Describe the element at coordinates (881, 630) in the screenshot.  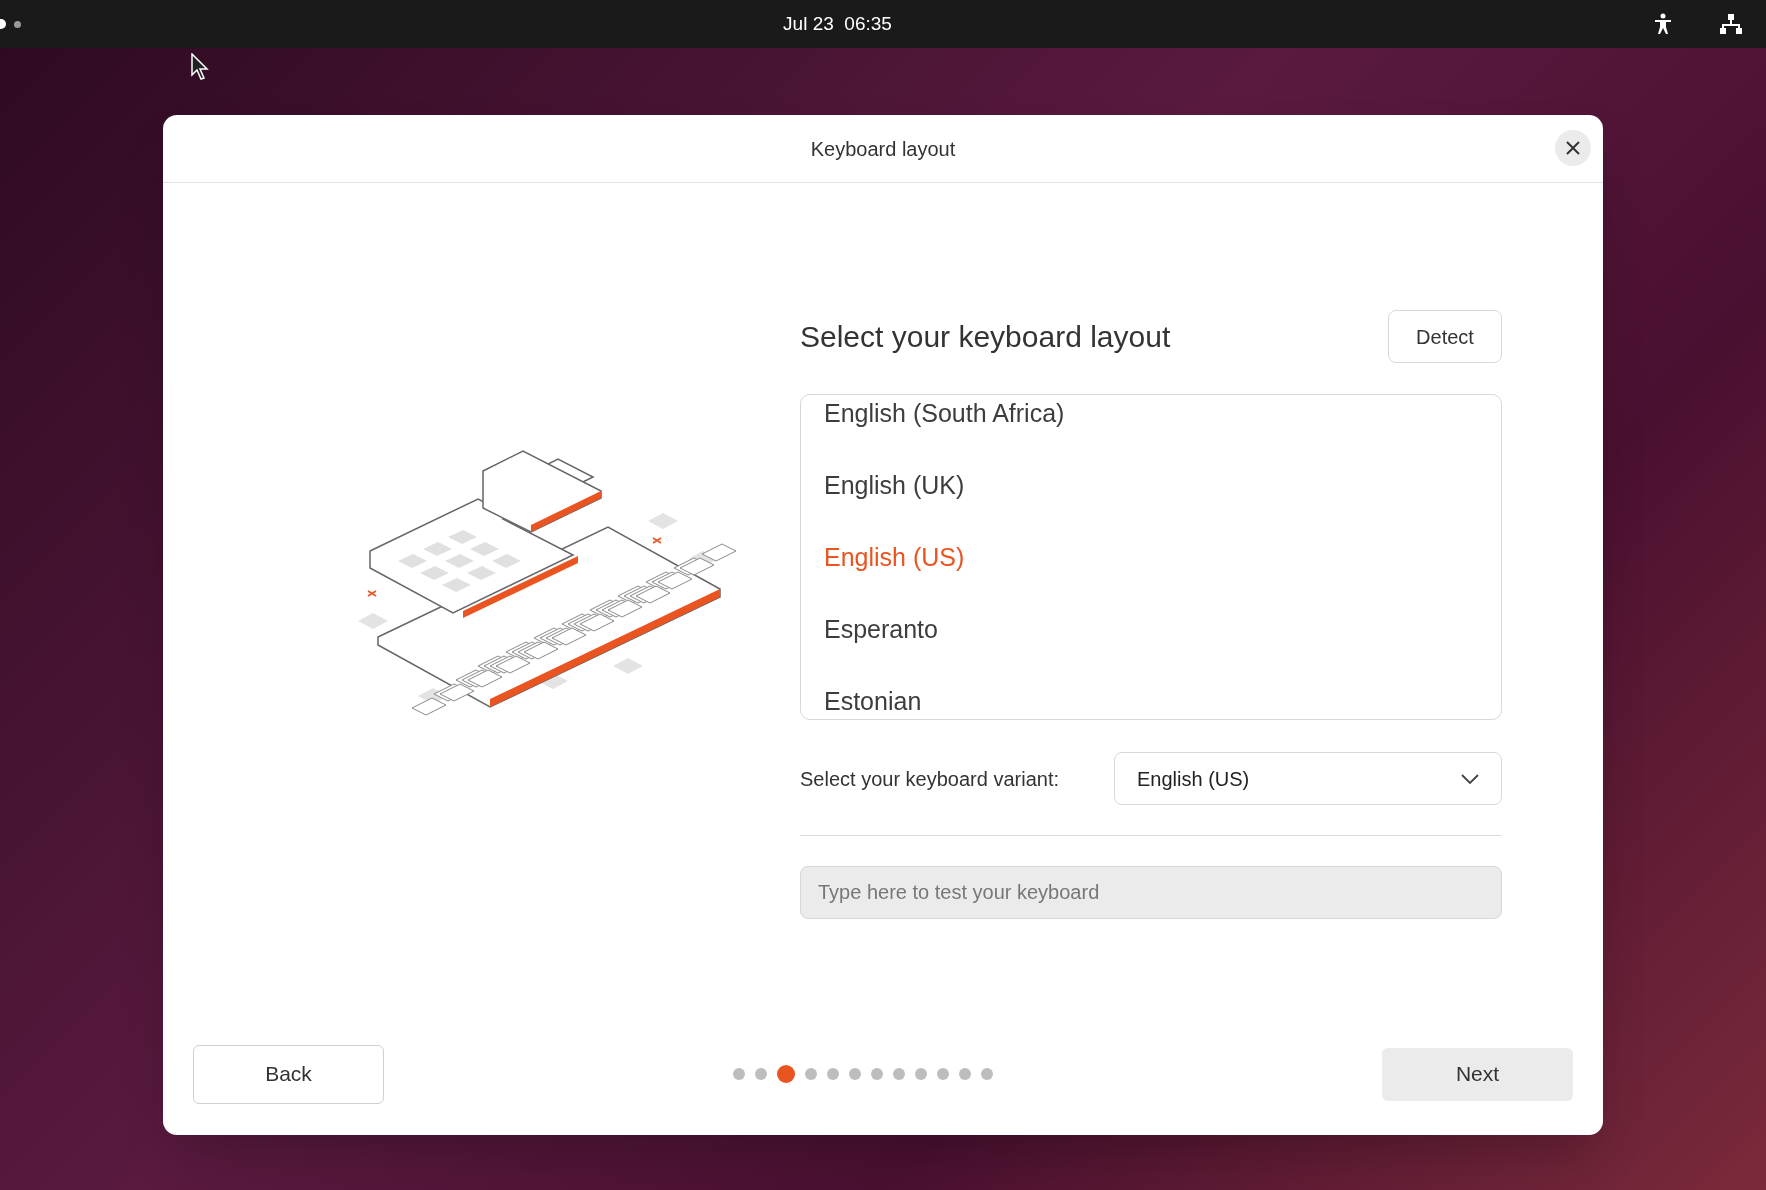
I see `layout-list-item: Esperanto` at that location.